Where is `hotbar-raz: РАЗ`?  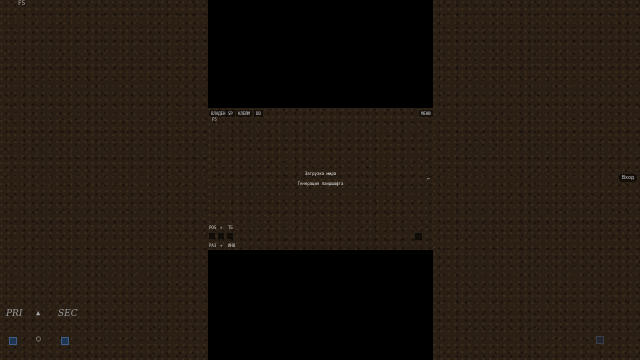 hotbar-raz: РАЗ is located at coordinates (212, 245).